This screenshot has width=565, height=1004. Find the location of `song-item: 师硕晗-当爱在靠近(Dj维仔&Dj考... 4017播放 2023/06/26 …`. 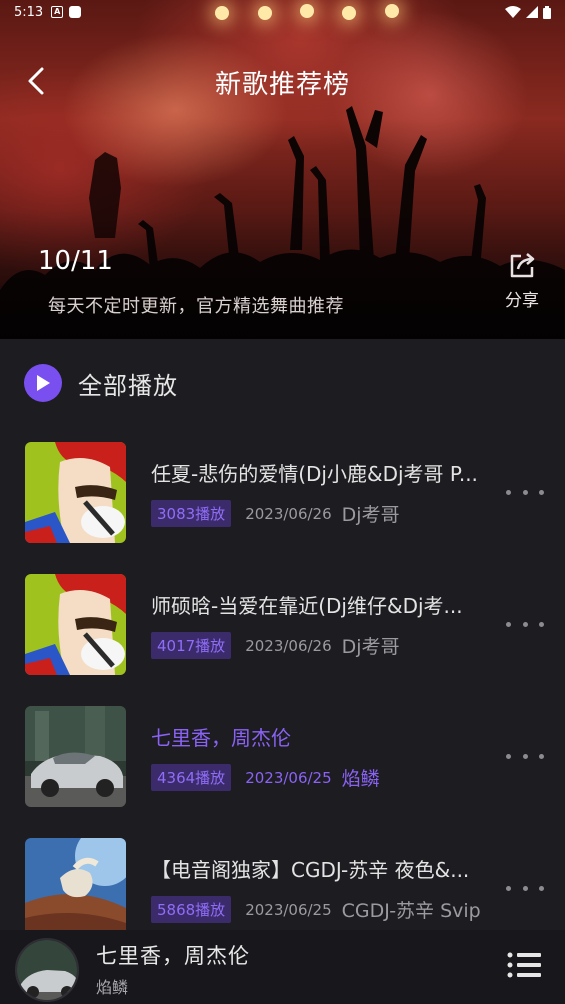

song-item: 师硕晗-当爱在靠近(Dj维仔&Dj考... 4017播放 2023/06/26 … is located at coordinates (282, 618).